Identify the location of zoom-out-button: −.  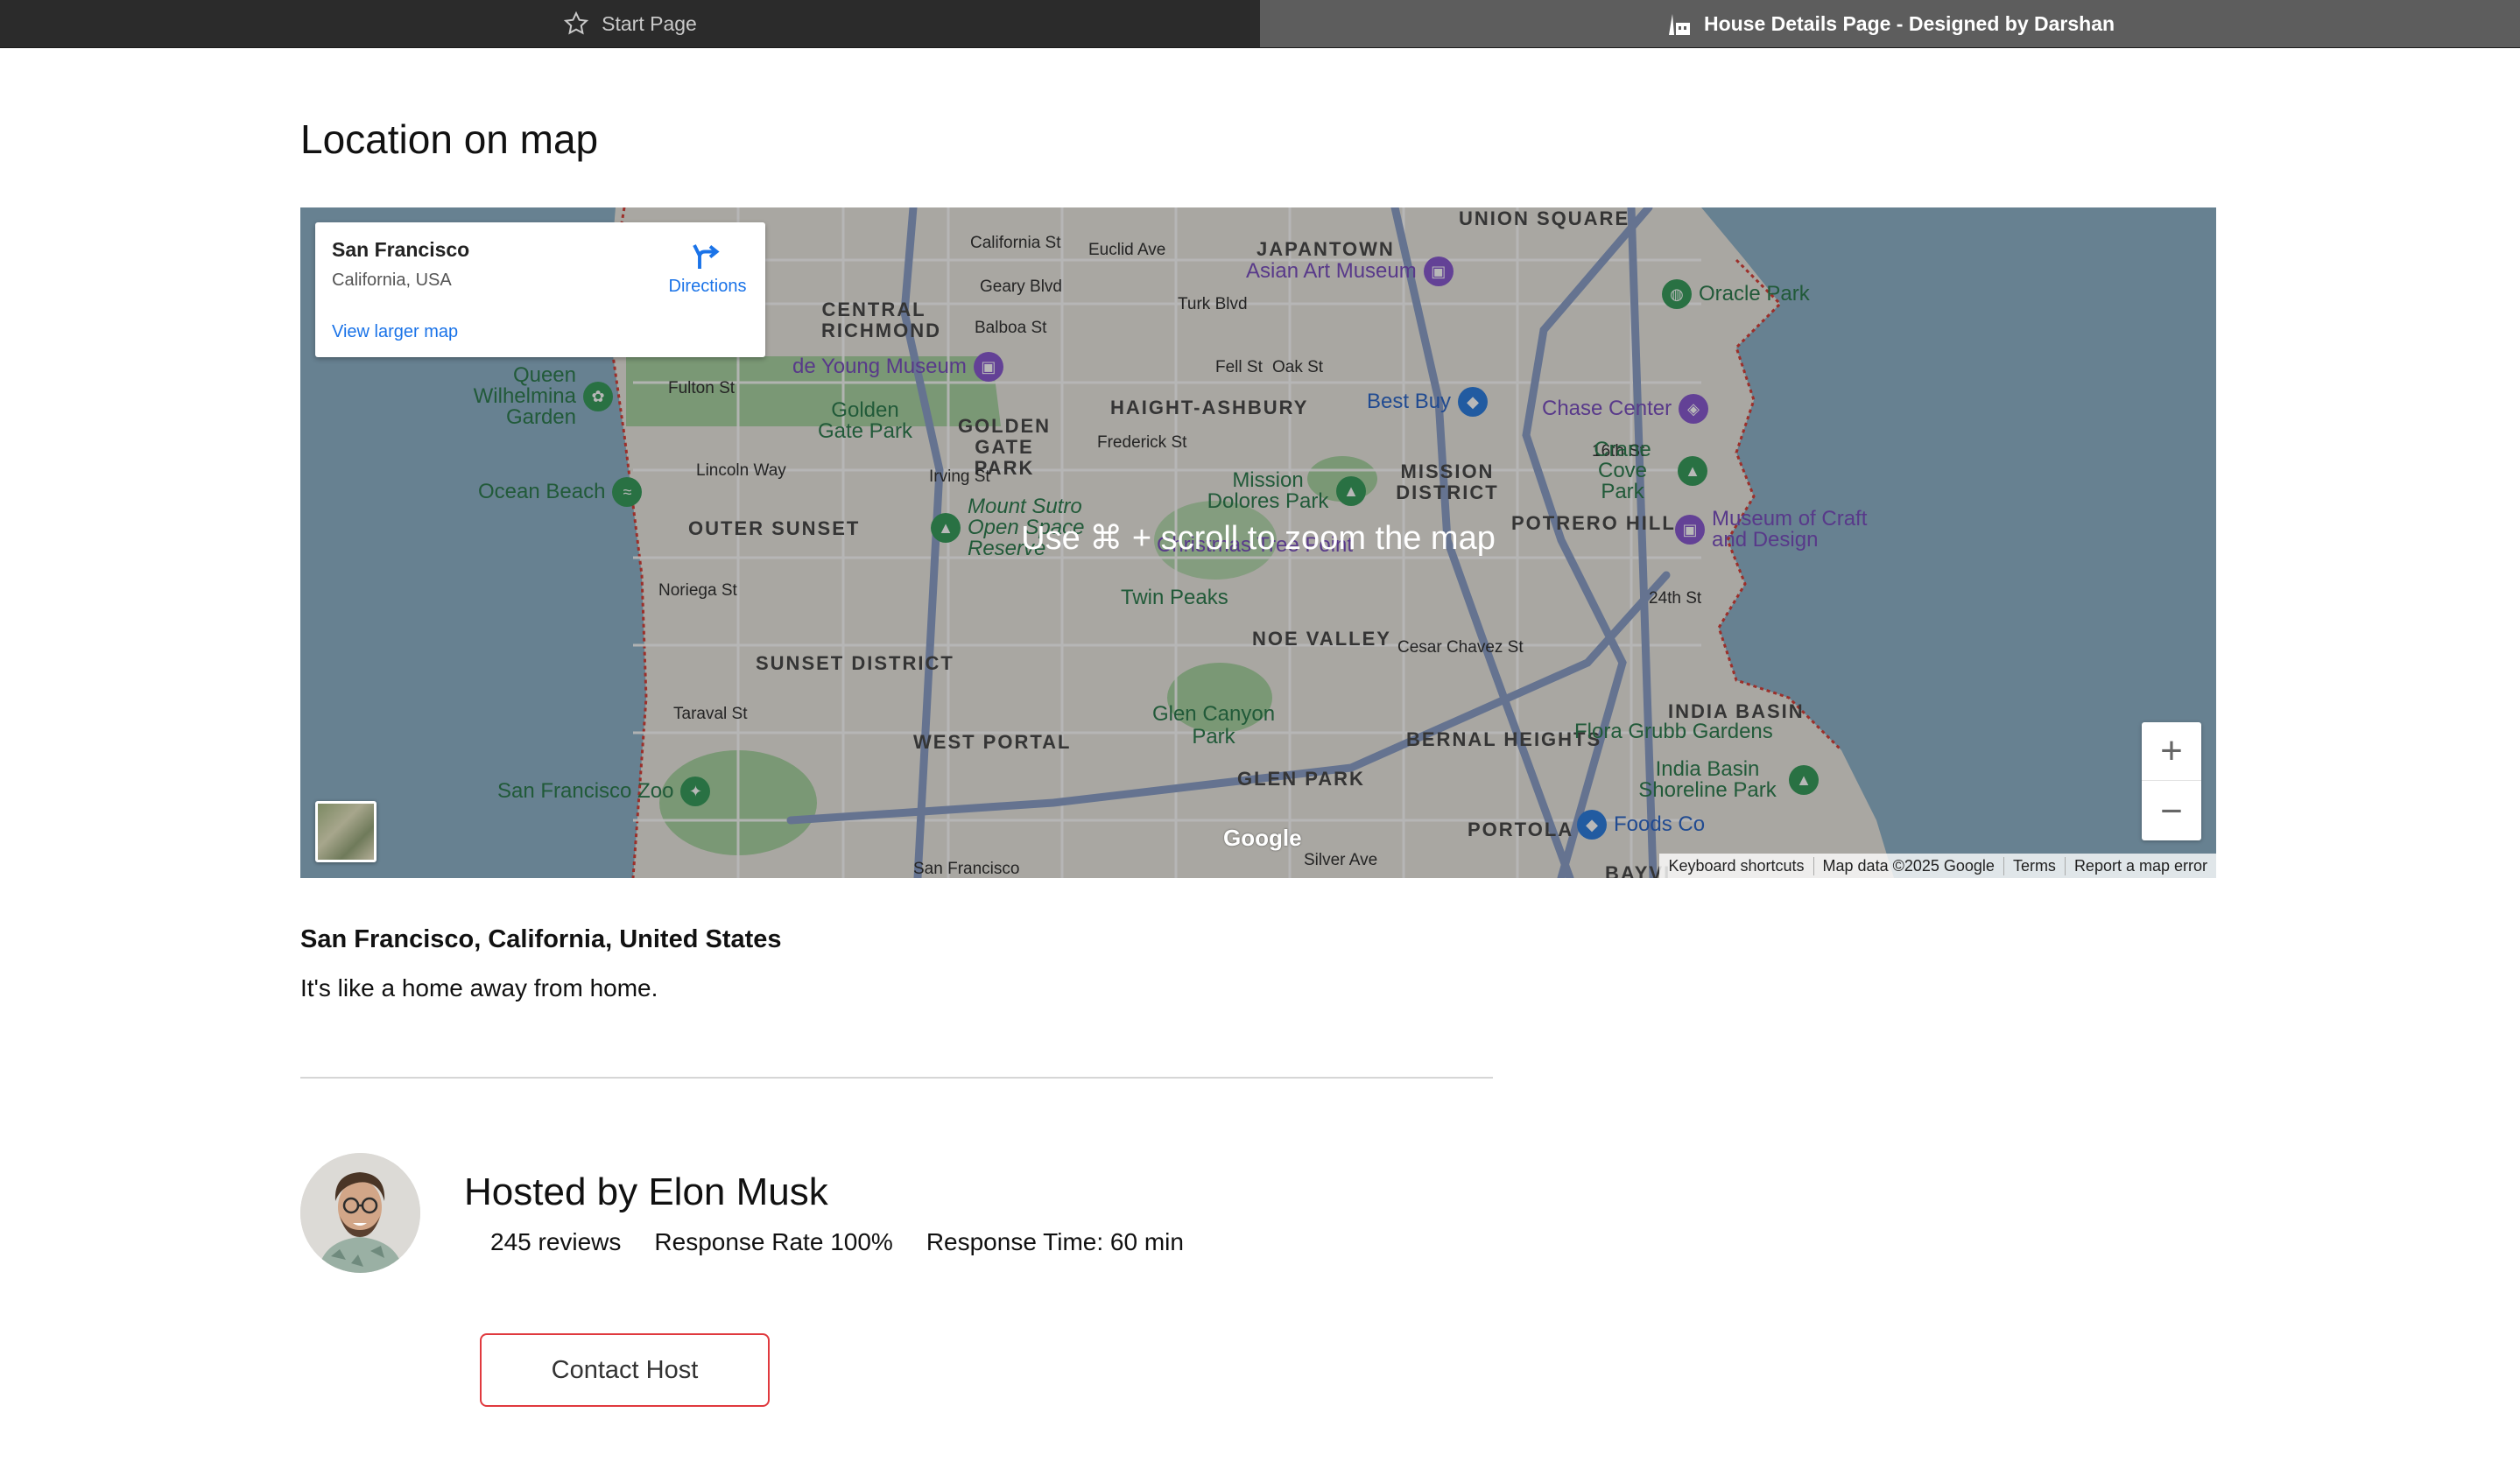
(2171, 811).